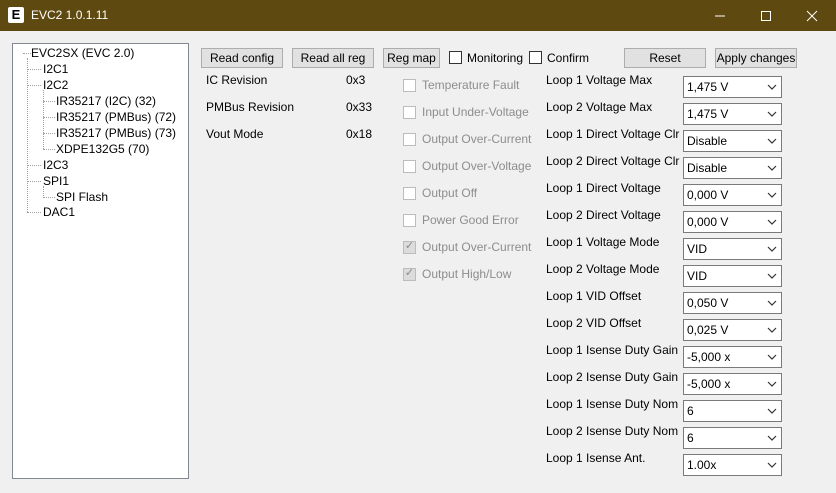  Describe the element at coordinates (732, 222) in the screenshot. I see `setting-select-loop2-direct-voltage: 0,000 V` at that location.